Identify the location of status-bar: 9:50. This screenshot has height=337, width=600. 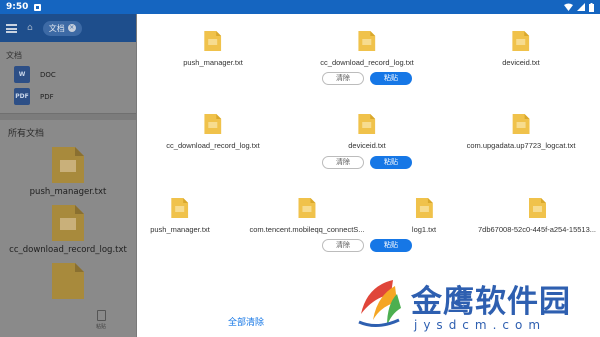
(300, 7).